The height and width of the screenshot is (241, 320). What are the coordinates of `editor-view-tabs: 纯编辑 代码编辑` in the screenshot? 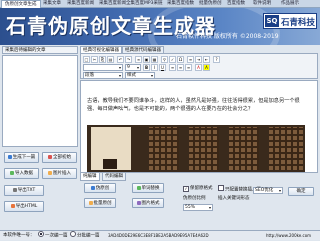 It's located at (199, 177).